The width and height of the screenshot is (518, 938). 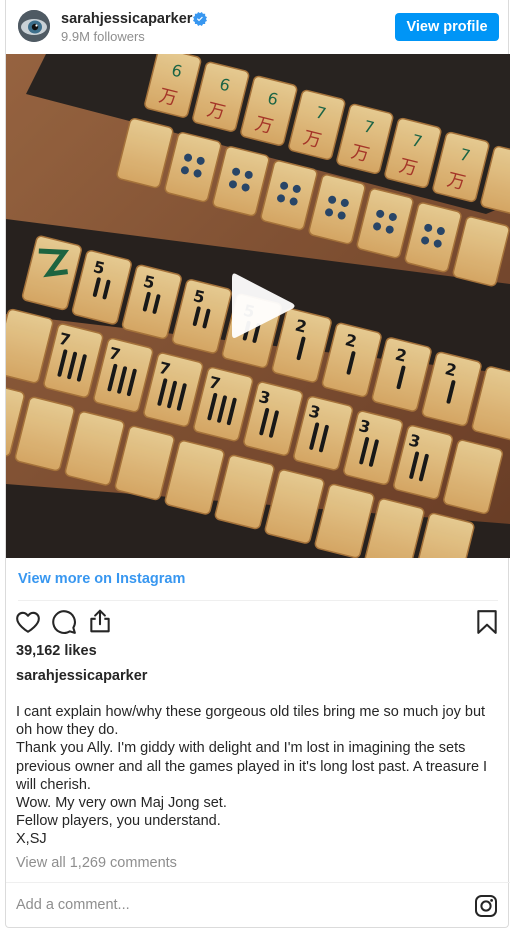 I want to click on view-all-comments-link: View all 1,269 comments, so click(x=96, y=863).